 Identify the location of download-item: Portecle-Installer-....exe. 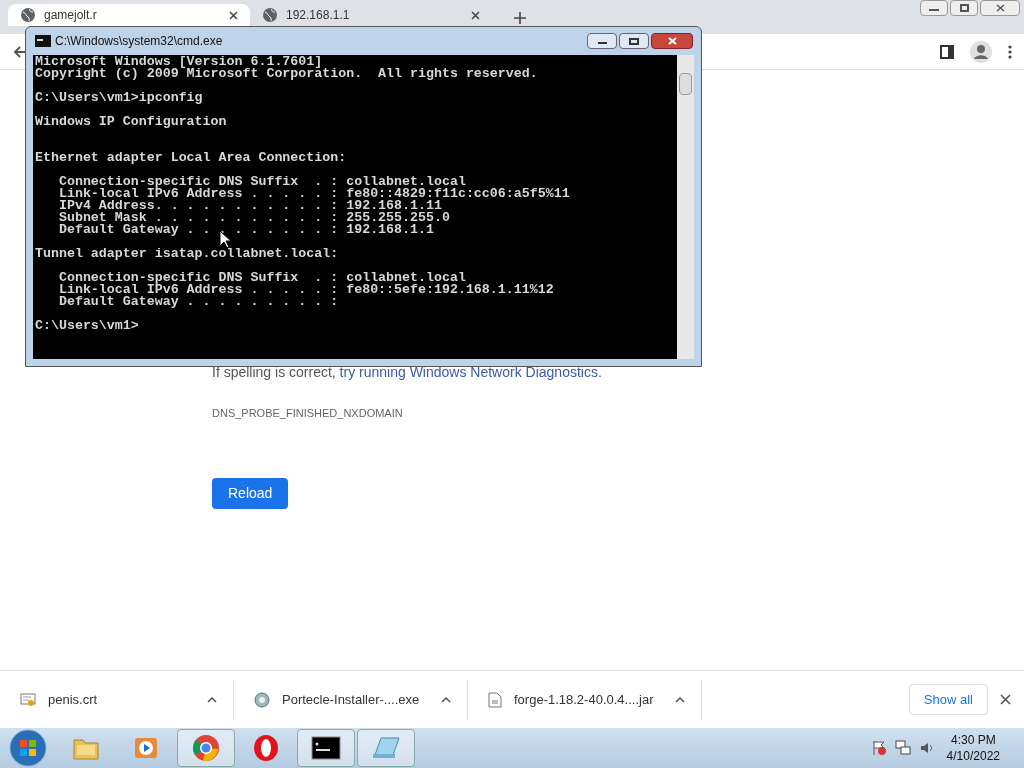
(351, 699).